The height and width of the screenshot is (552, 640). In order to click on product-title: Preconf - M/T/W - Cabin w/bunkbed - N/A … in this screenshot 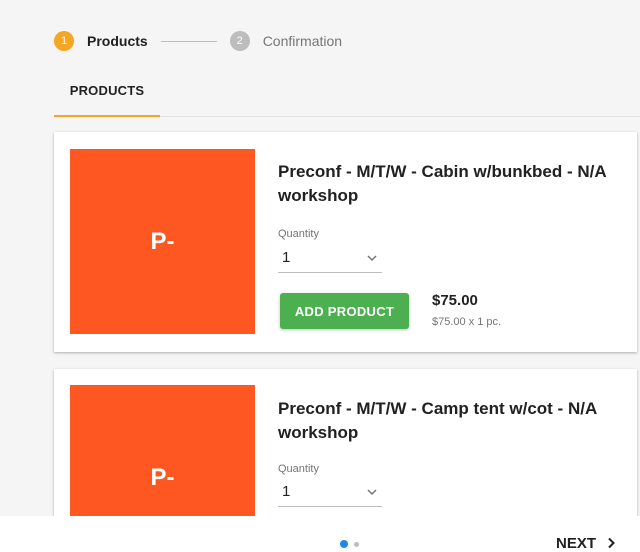, I will do `click(442, 183)`.